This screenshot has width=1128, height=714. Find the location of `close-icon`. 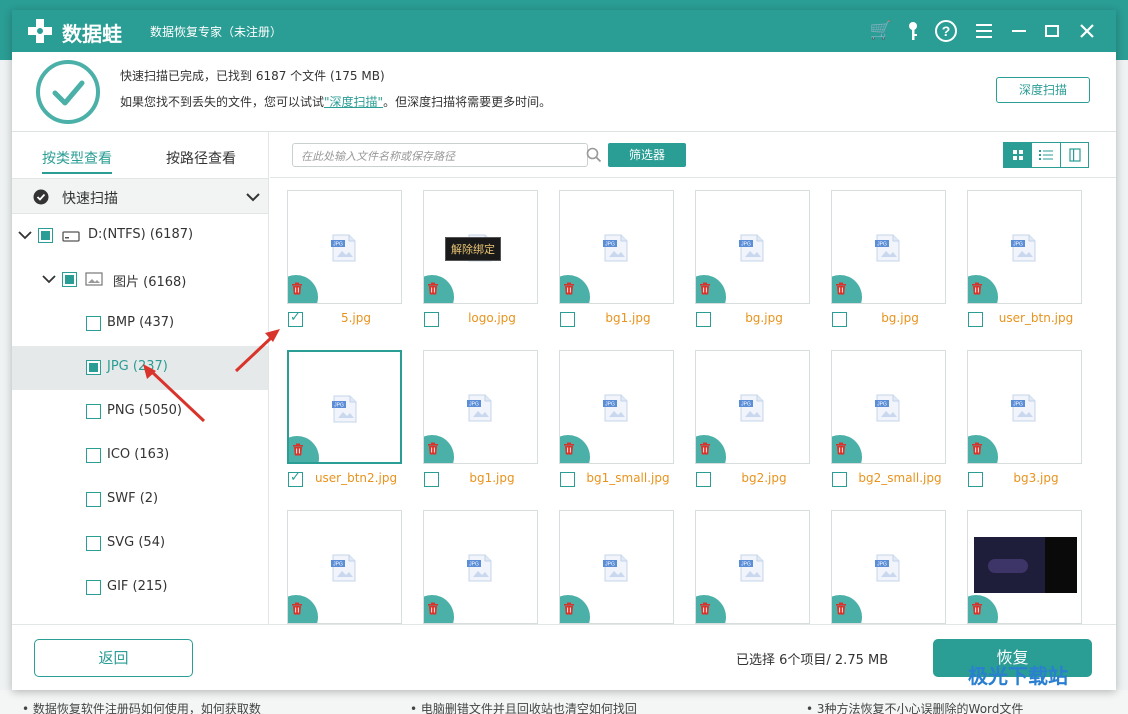

close-icon is located at coordinates (1087, 31).